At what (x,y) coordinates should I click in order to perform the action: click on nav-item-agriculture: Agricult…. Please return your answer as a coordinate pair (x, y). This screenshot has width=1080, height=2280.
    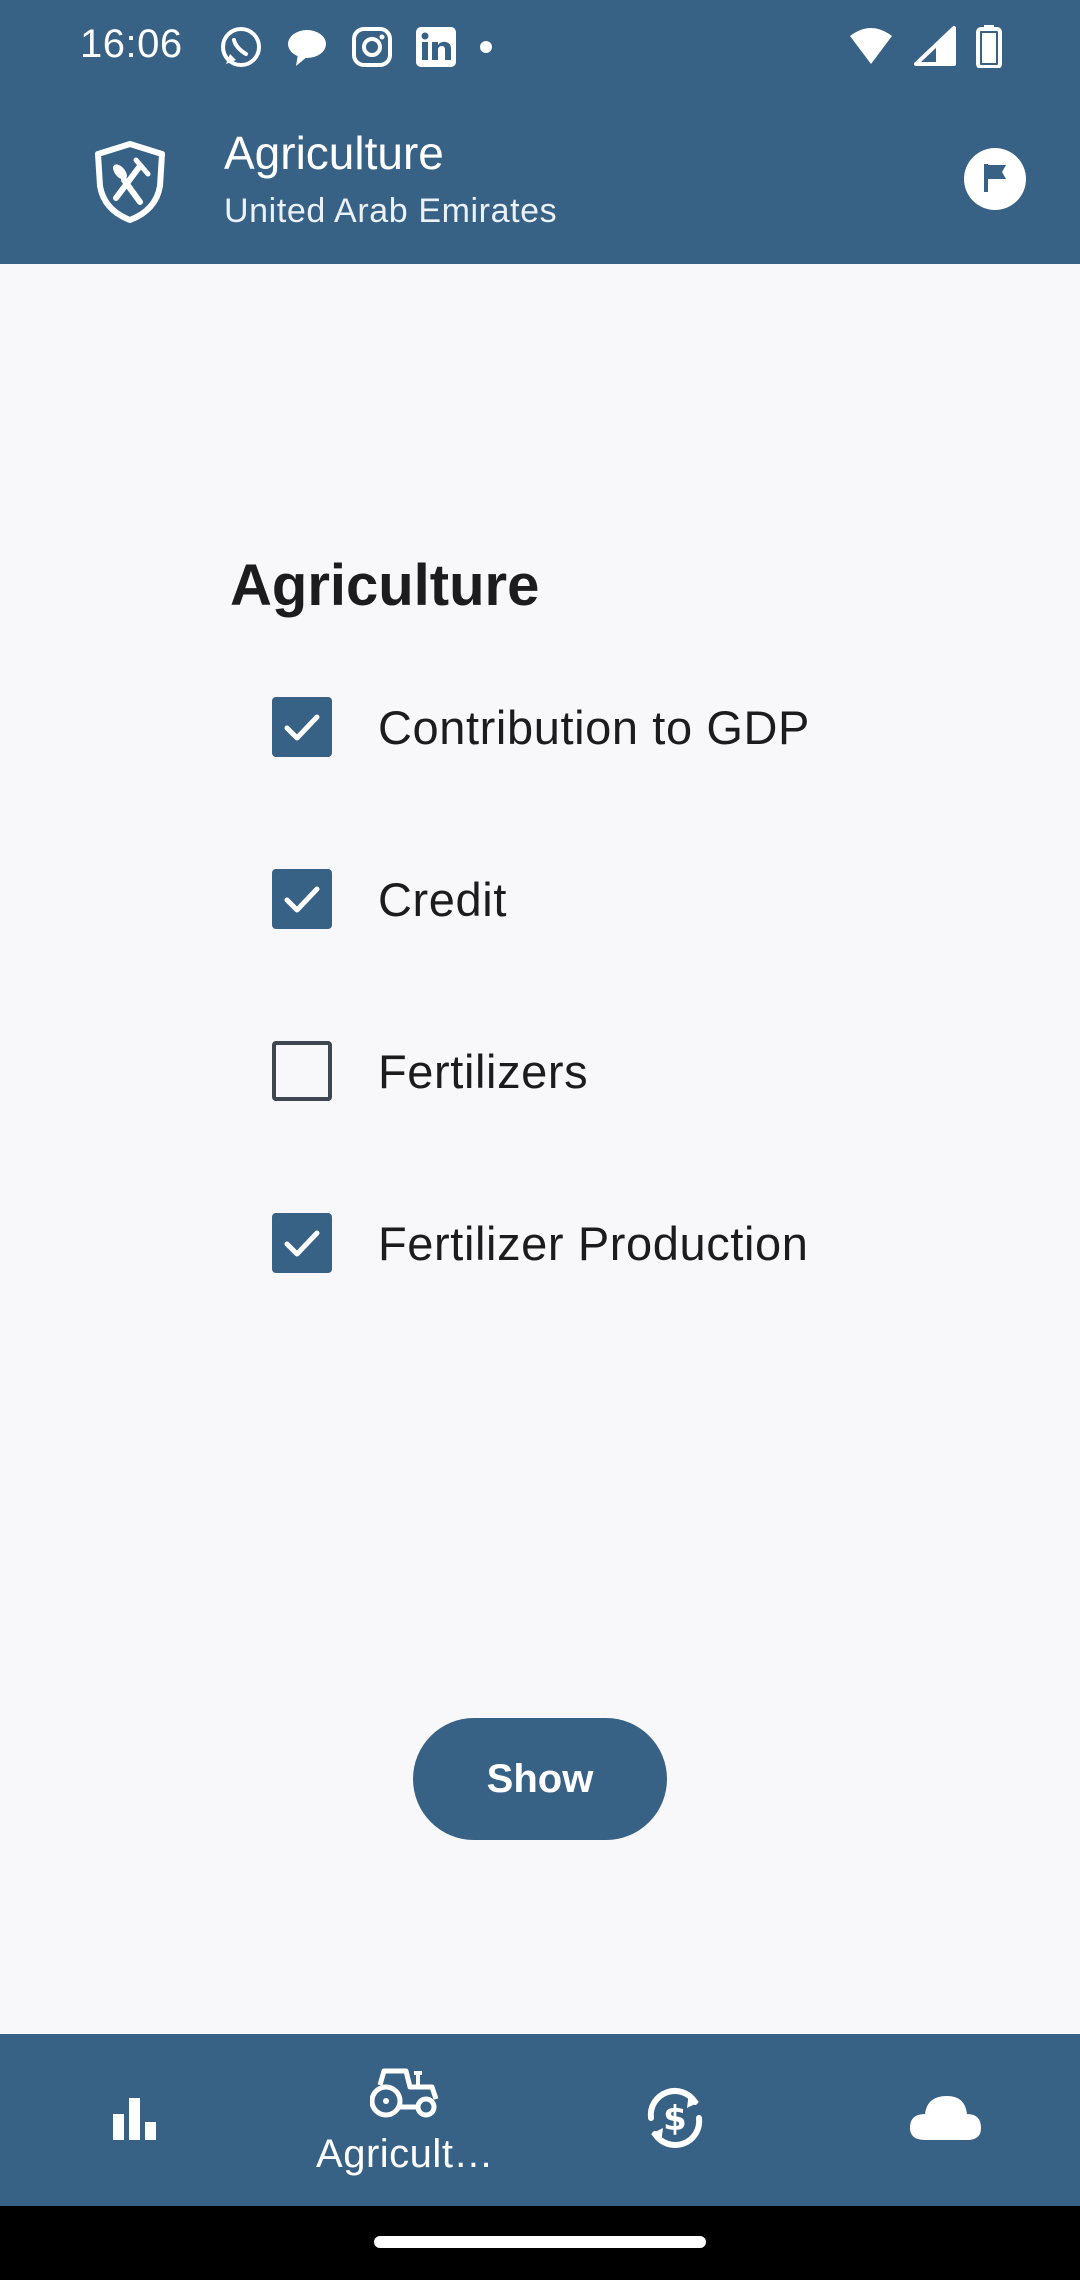
    Looking at the image, I should click on (405, 2120).